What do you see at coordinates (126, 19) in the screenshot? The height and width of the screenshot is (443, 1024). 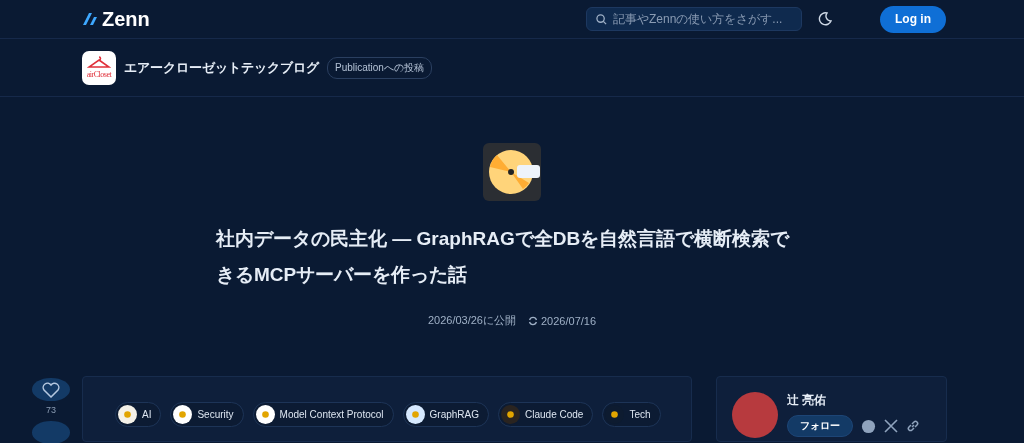 I see `logo-text: Zenn` at bounding box center [126, 19].